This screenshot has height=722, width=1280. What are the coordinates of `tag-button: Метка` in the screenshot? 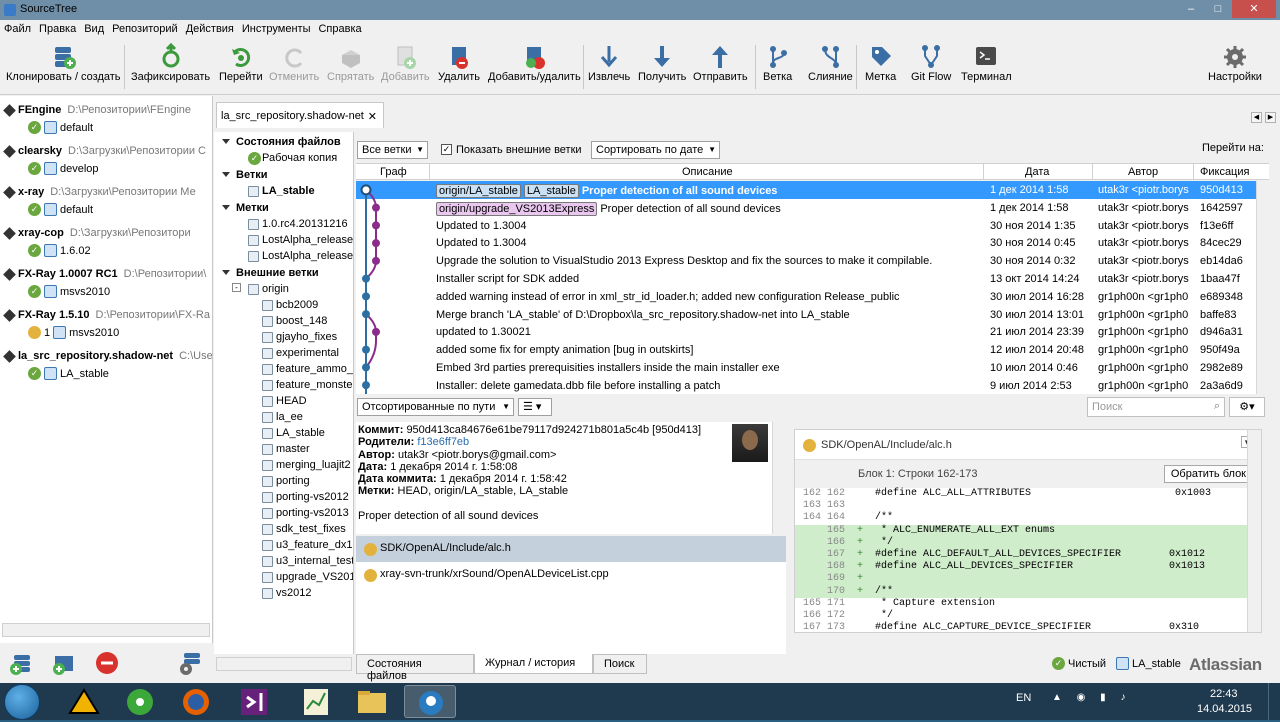 It's located at (880, 63).